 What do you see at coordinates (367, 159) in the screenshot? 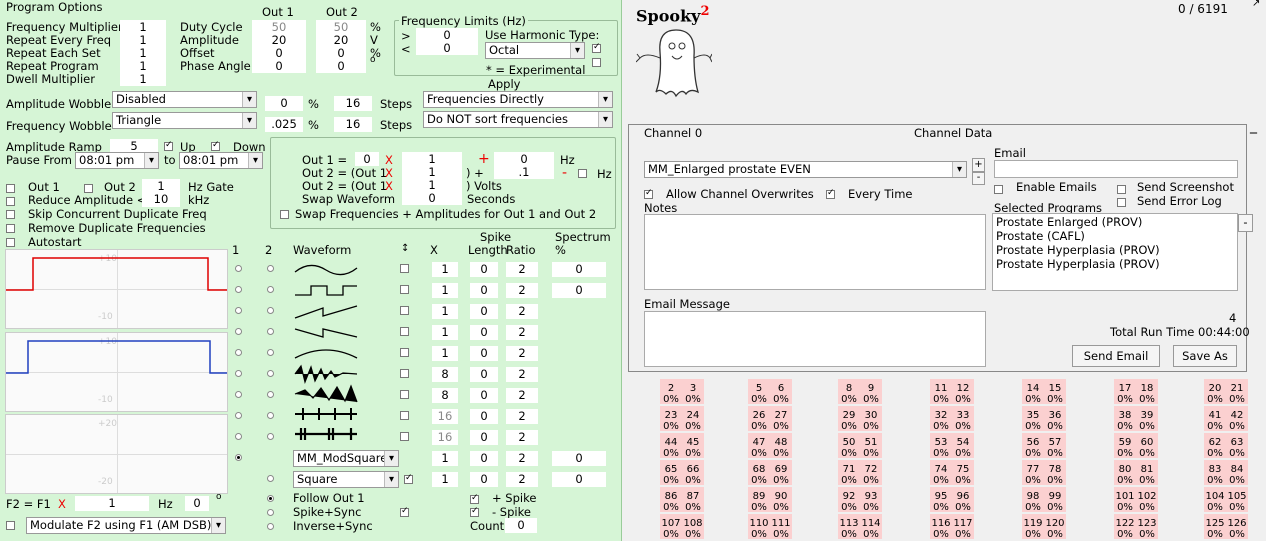
I see `formula-out1-base: 0` at bounding box center [367, 159].